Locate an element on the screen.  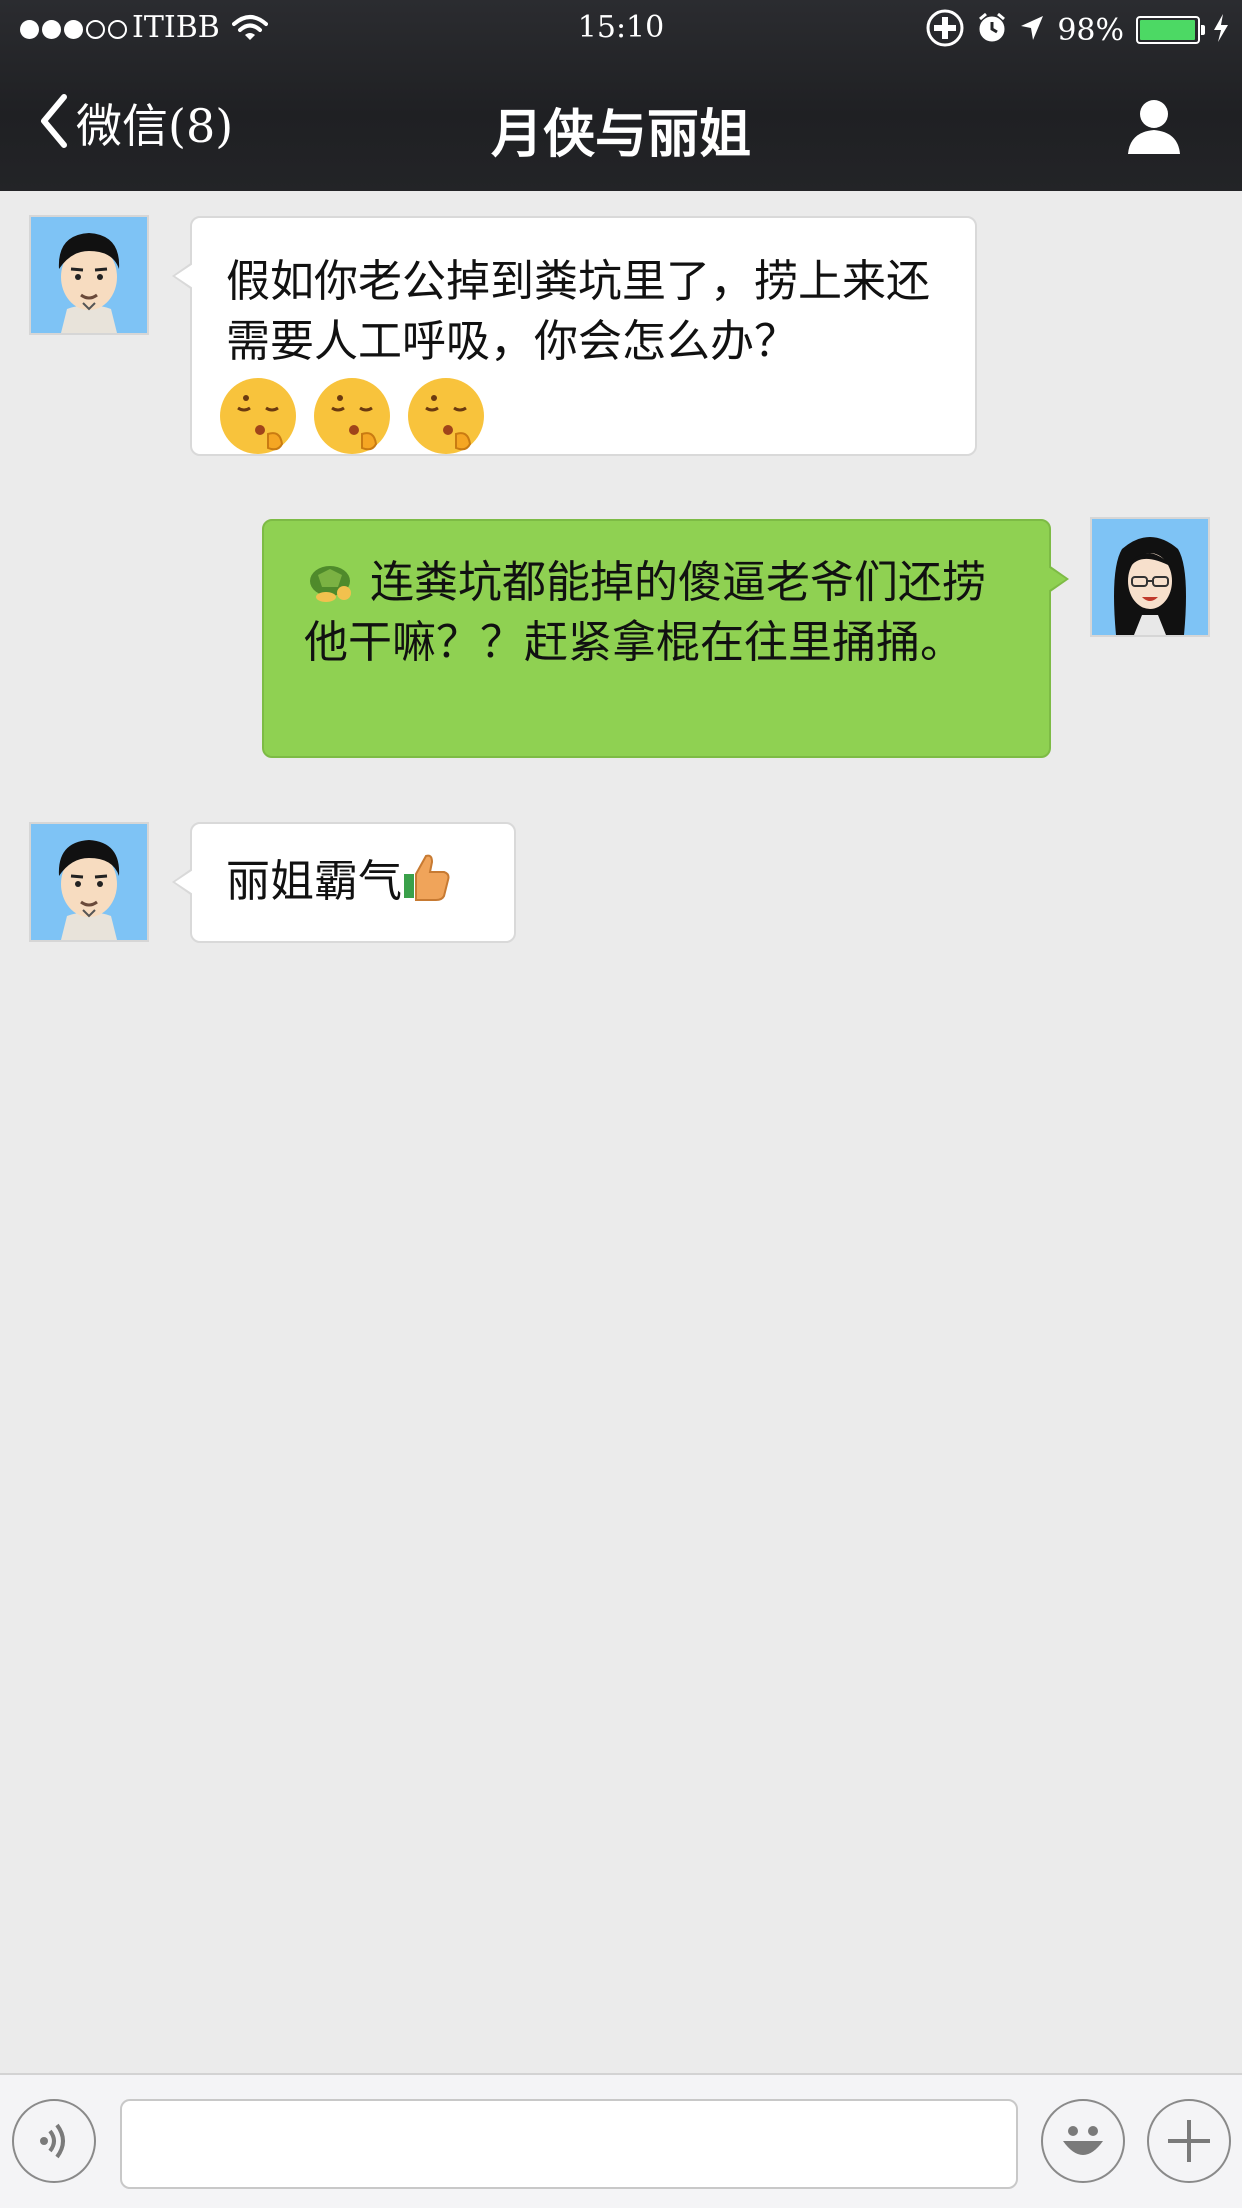
battery-fill is located at coordinates (1167, 30).